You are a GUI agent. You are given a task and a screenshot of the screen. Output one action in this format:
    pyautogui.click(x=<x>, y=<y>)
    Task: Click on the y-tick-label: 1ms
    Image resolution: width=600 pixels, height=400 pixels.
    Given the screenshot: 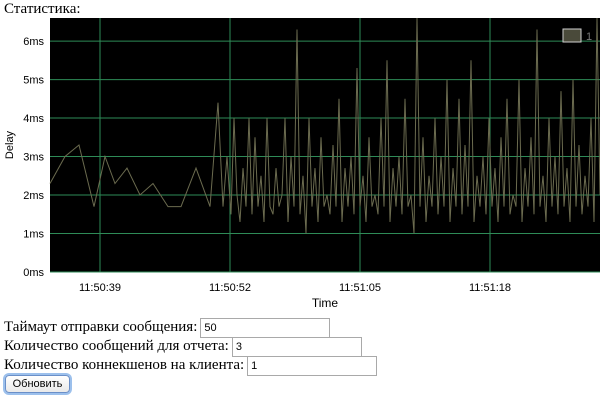 What is the action you would take?
    pyautogui.click(x=33, y=235)
    